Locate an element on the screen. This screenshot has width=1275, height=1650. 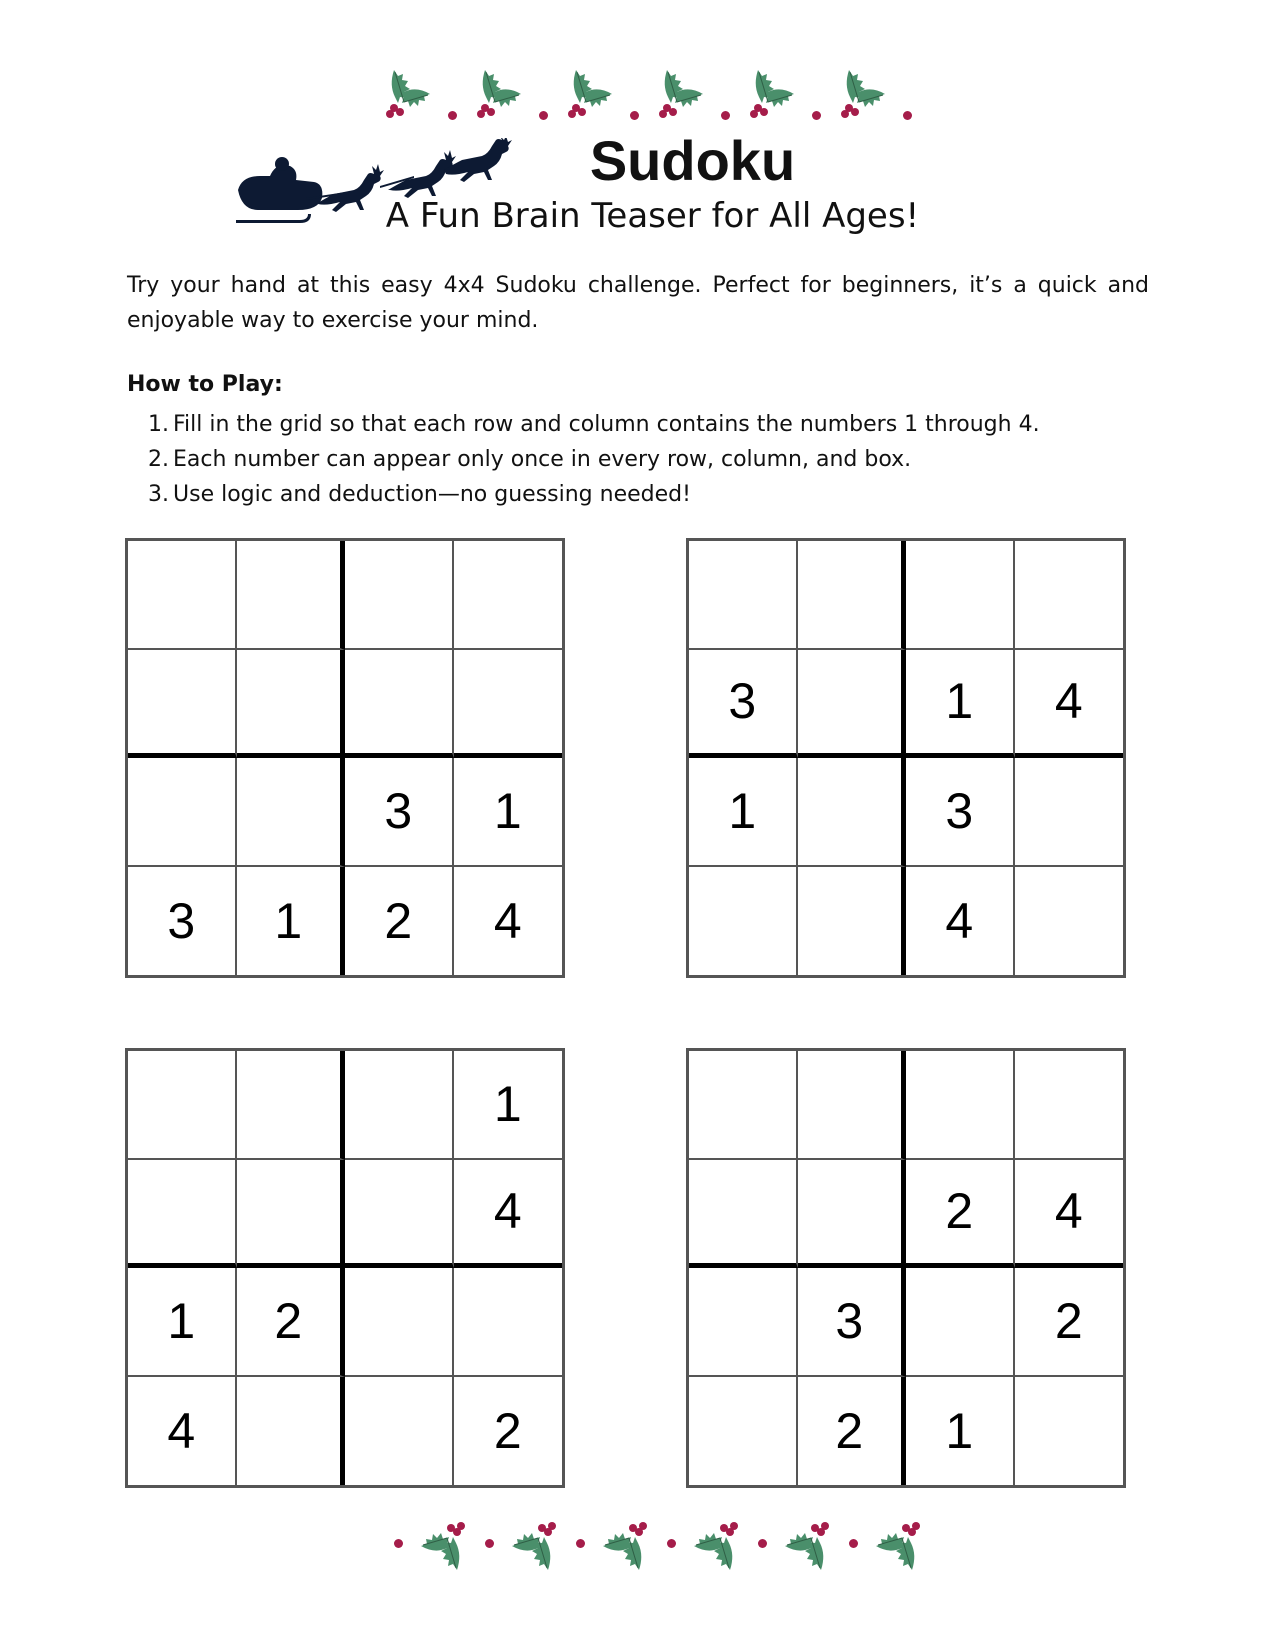
sudoku-grid-2: 314134 is located at coordinates (906, 758).